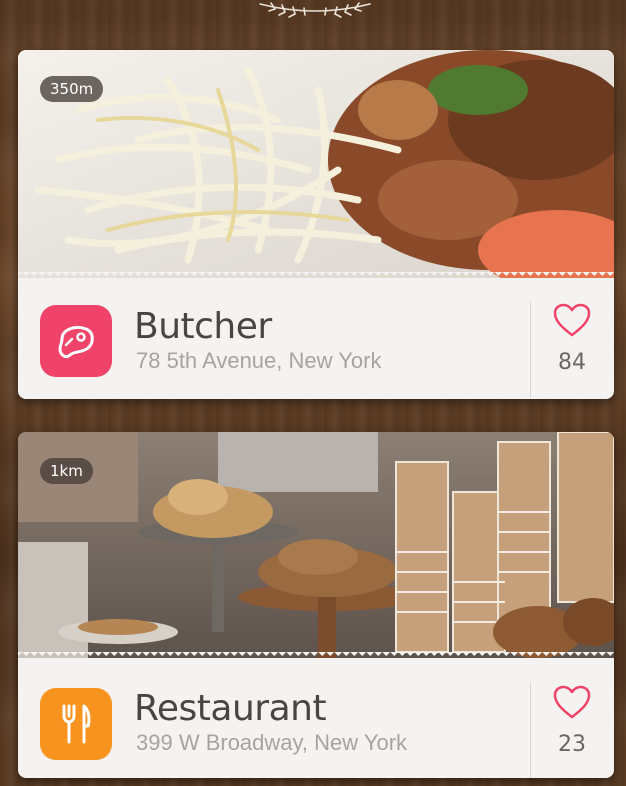 The width and height of the screenshot is (626, 786). What do you see at coordinates (259, 360) in the screenshot?
I see `place-address: 78 5th Avenue, New York` at bounding box center [259, 360].